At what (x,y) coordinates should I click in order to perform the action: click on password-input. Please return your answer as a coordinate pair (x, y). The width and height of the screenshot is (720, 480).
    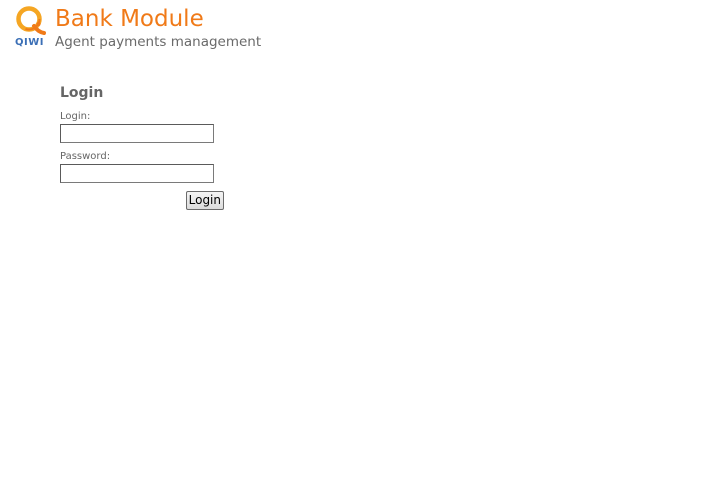
    Looking at the image, I should click on (137, 173).